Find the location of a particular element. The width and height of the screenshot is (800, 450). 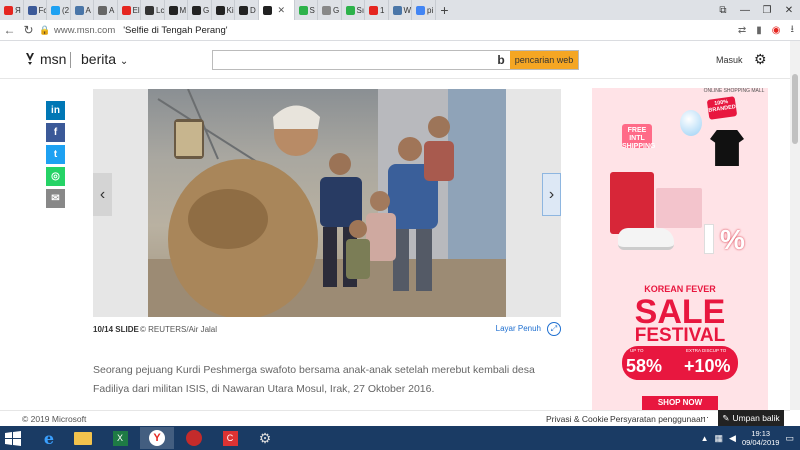

protect-icon: ◉ is located at coordinates (776, 30).